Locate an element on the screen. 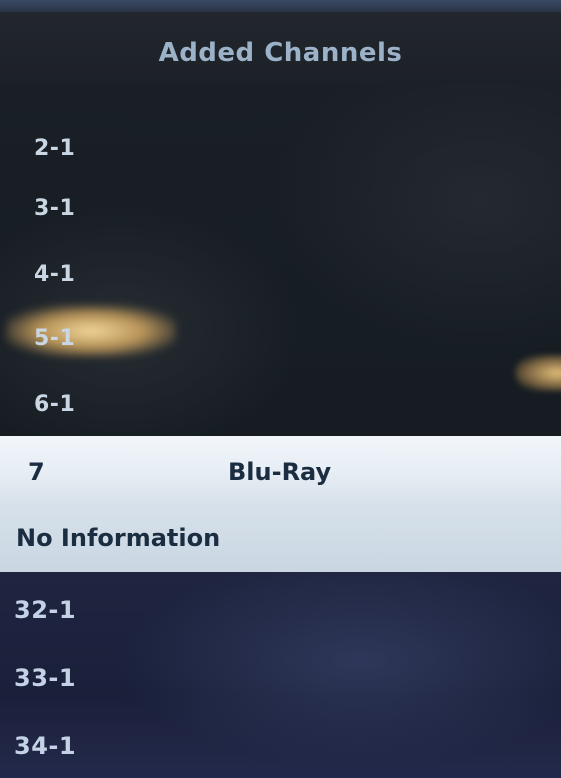 The height and width of the screenshot is (778, 561). channel-item-5-1: 5-1 is located at coordinates (54, 338).